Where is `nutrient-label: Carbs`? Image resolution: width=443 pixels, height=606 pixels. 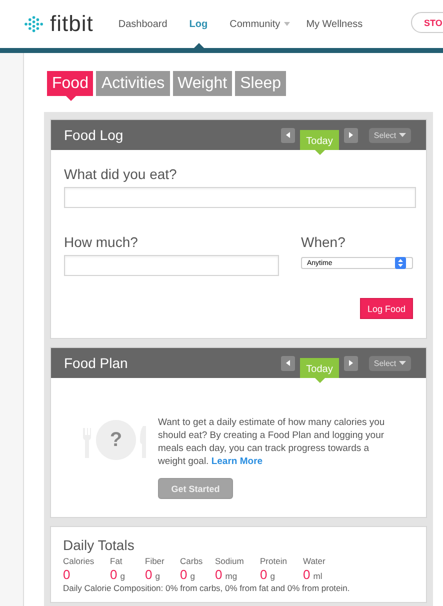 nutrient-label: Carbs is located at coordinates (192, 561).